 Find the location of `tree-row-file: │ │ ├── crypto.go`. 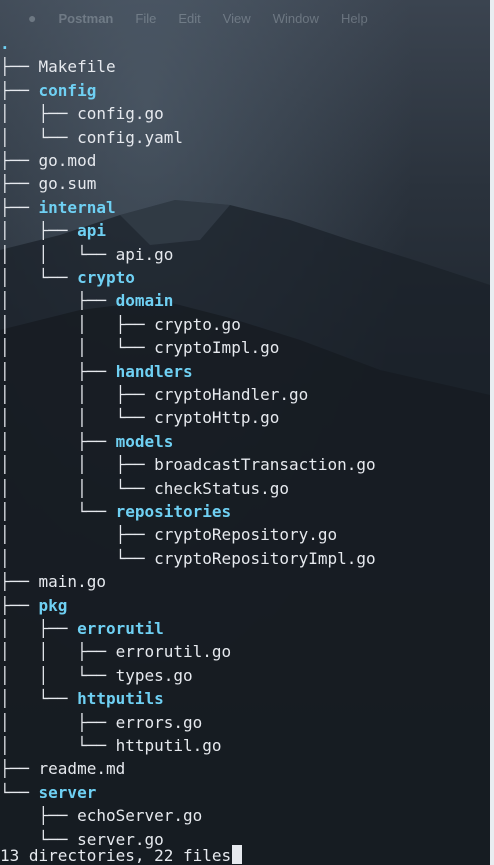

tree-row-file: │ │ ├── crypto.go is located at coordinates (120, 324).